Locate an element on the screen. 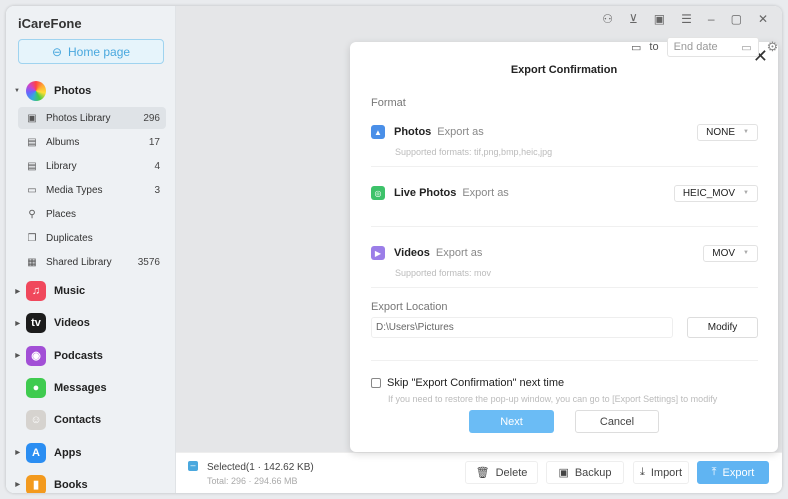 The image size is (788, 499). select-value: MOV is located at coordinates (724, 253).